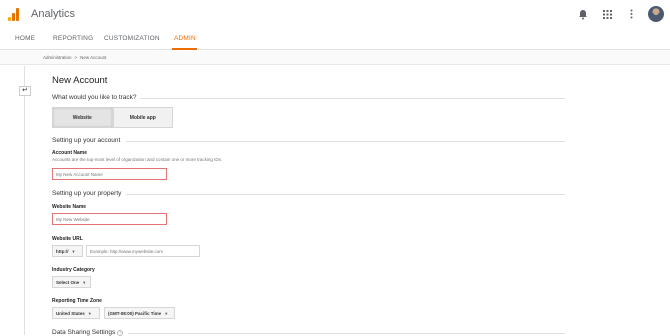  Describe the element at coordinates (94, 97) in the screenshot. I see `track-question: What would you like to track?` at that location.